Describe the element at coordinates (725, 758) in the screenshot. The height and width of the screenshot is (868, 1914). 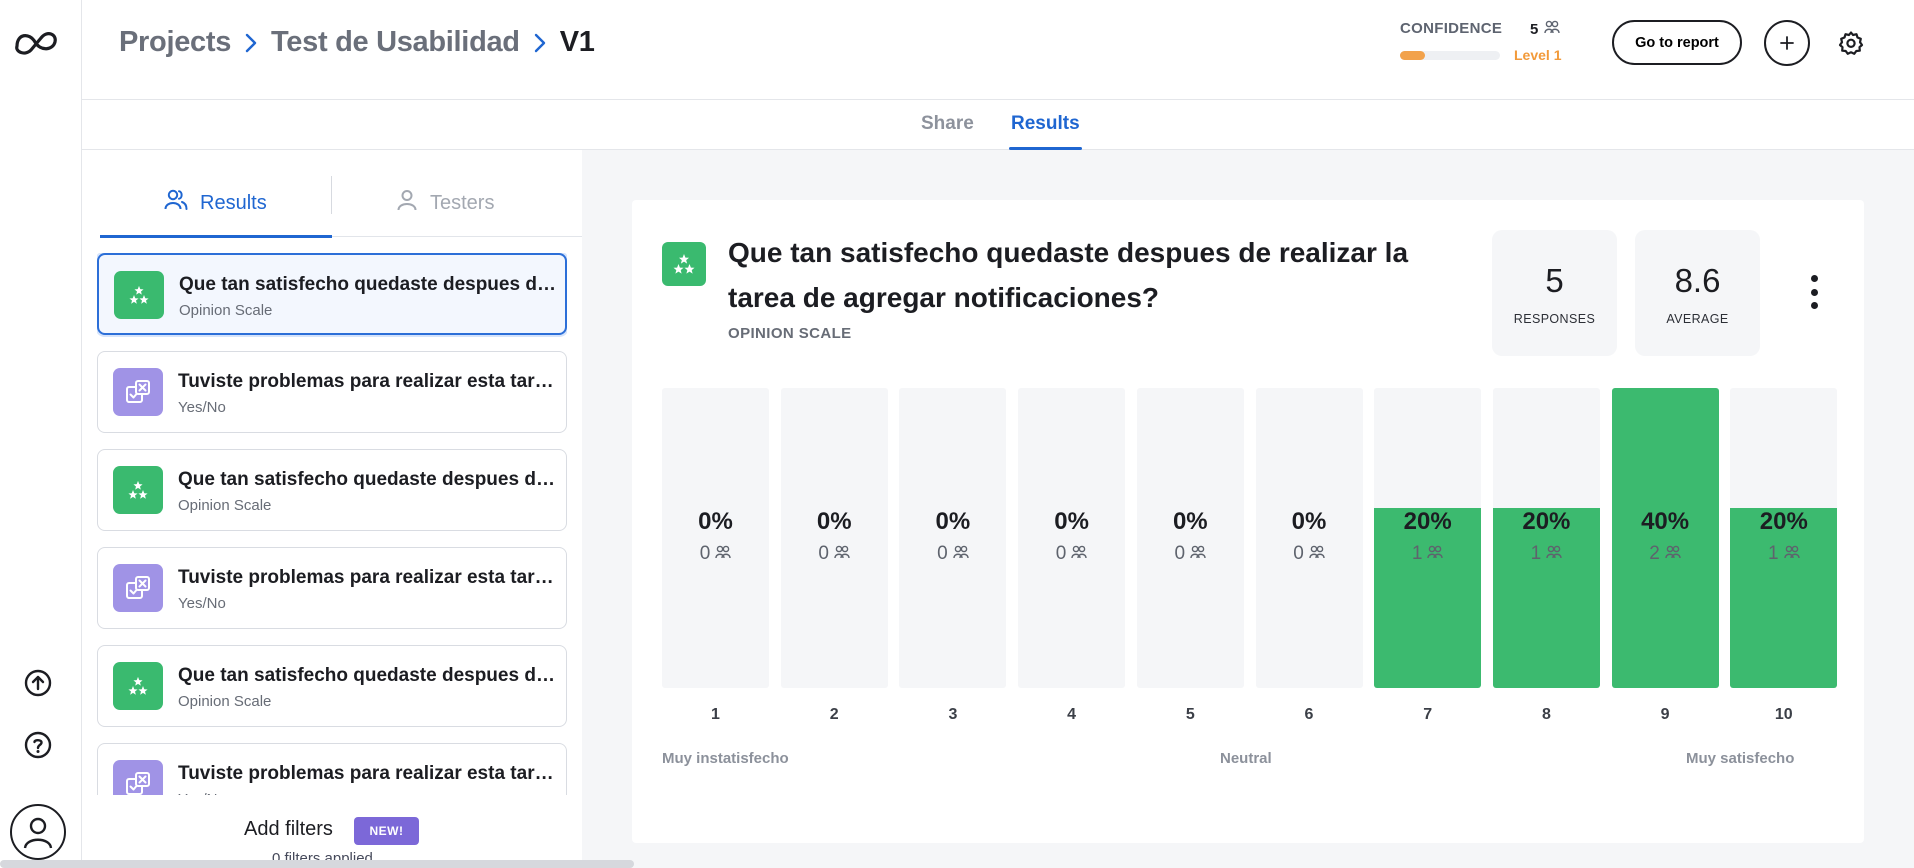
I see `scale-label-low: Muy instatisfecho` at that location.